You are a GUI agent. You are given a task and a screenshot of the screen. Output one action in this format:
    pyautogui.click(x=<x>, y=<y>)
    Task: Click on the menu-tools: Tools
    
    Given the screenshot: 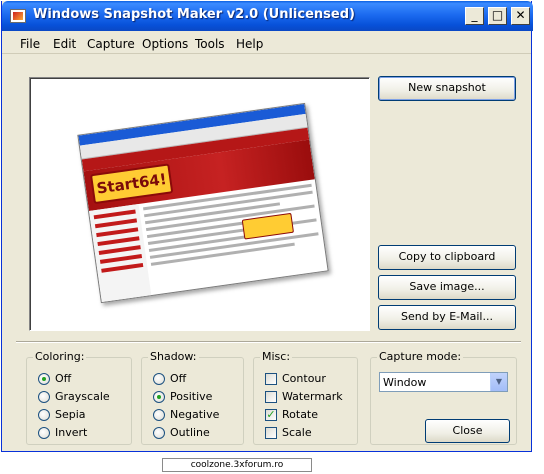 What is the action you would take?
    pyautogui.click(x=210, y=44)
    